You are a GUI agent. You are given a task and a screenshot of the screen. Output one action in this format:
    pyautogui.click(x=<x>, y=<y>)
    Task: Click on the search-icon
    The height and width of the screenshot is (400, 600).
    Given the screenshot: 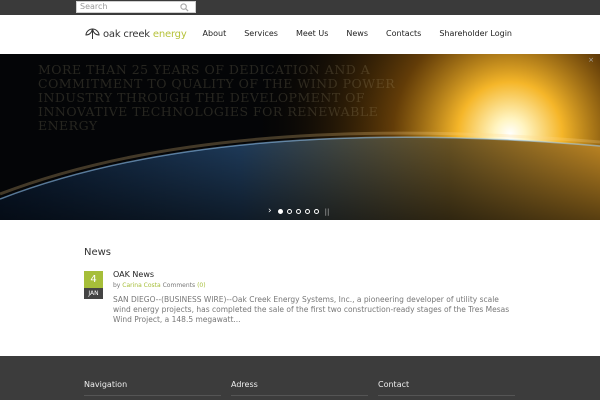 What is the action you would take?
    pyautogui.click(x=184, y=7)
    